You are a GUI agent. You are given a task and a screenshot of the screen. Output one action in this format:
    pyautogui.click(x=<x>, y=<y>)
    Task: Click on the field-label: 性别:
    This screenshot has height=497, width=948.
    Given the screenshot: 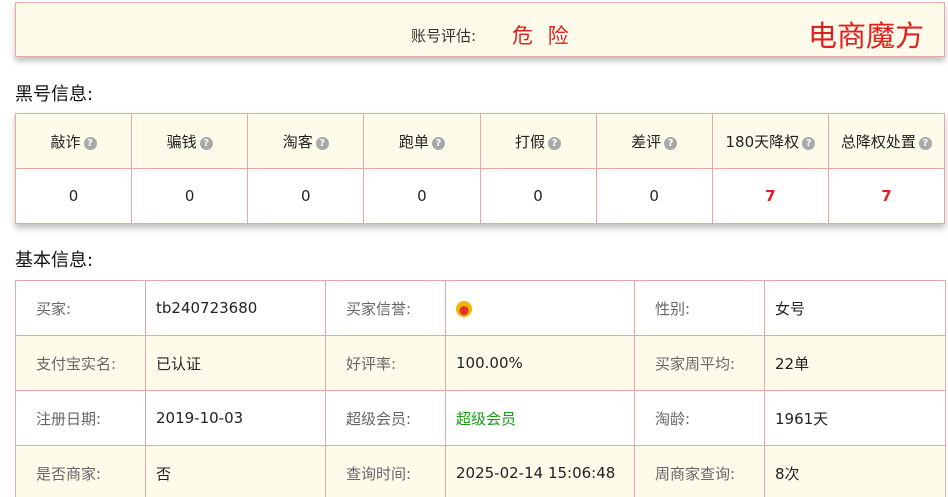 What is the action you would take?
    pyautogui.click(x=699, y=308)
    